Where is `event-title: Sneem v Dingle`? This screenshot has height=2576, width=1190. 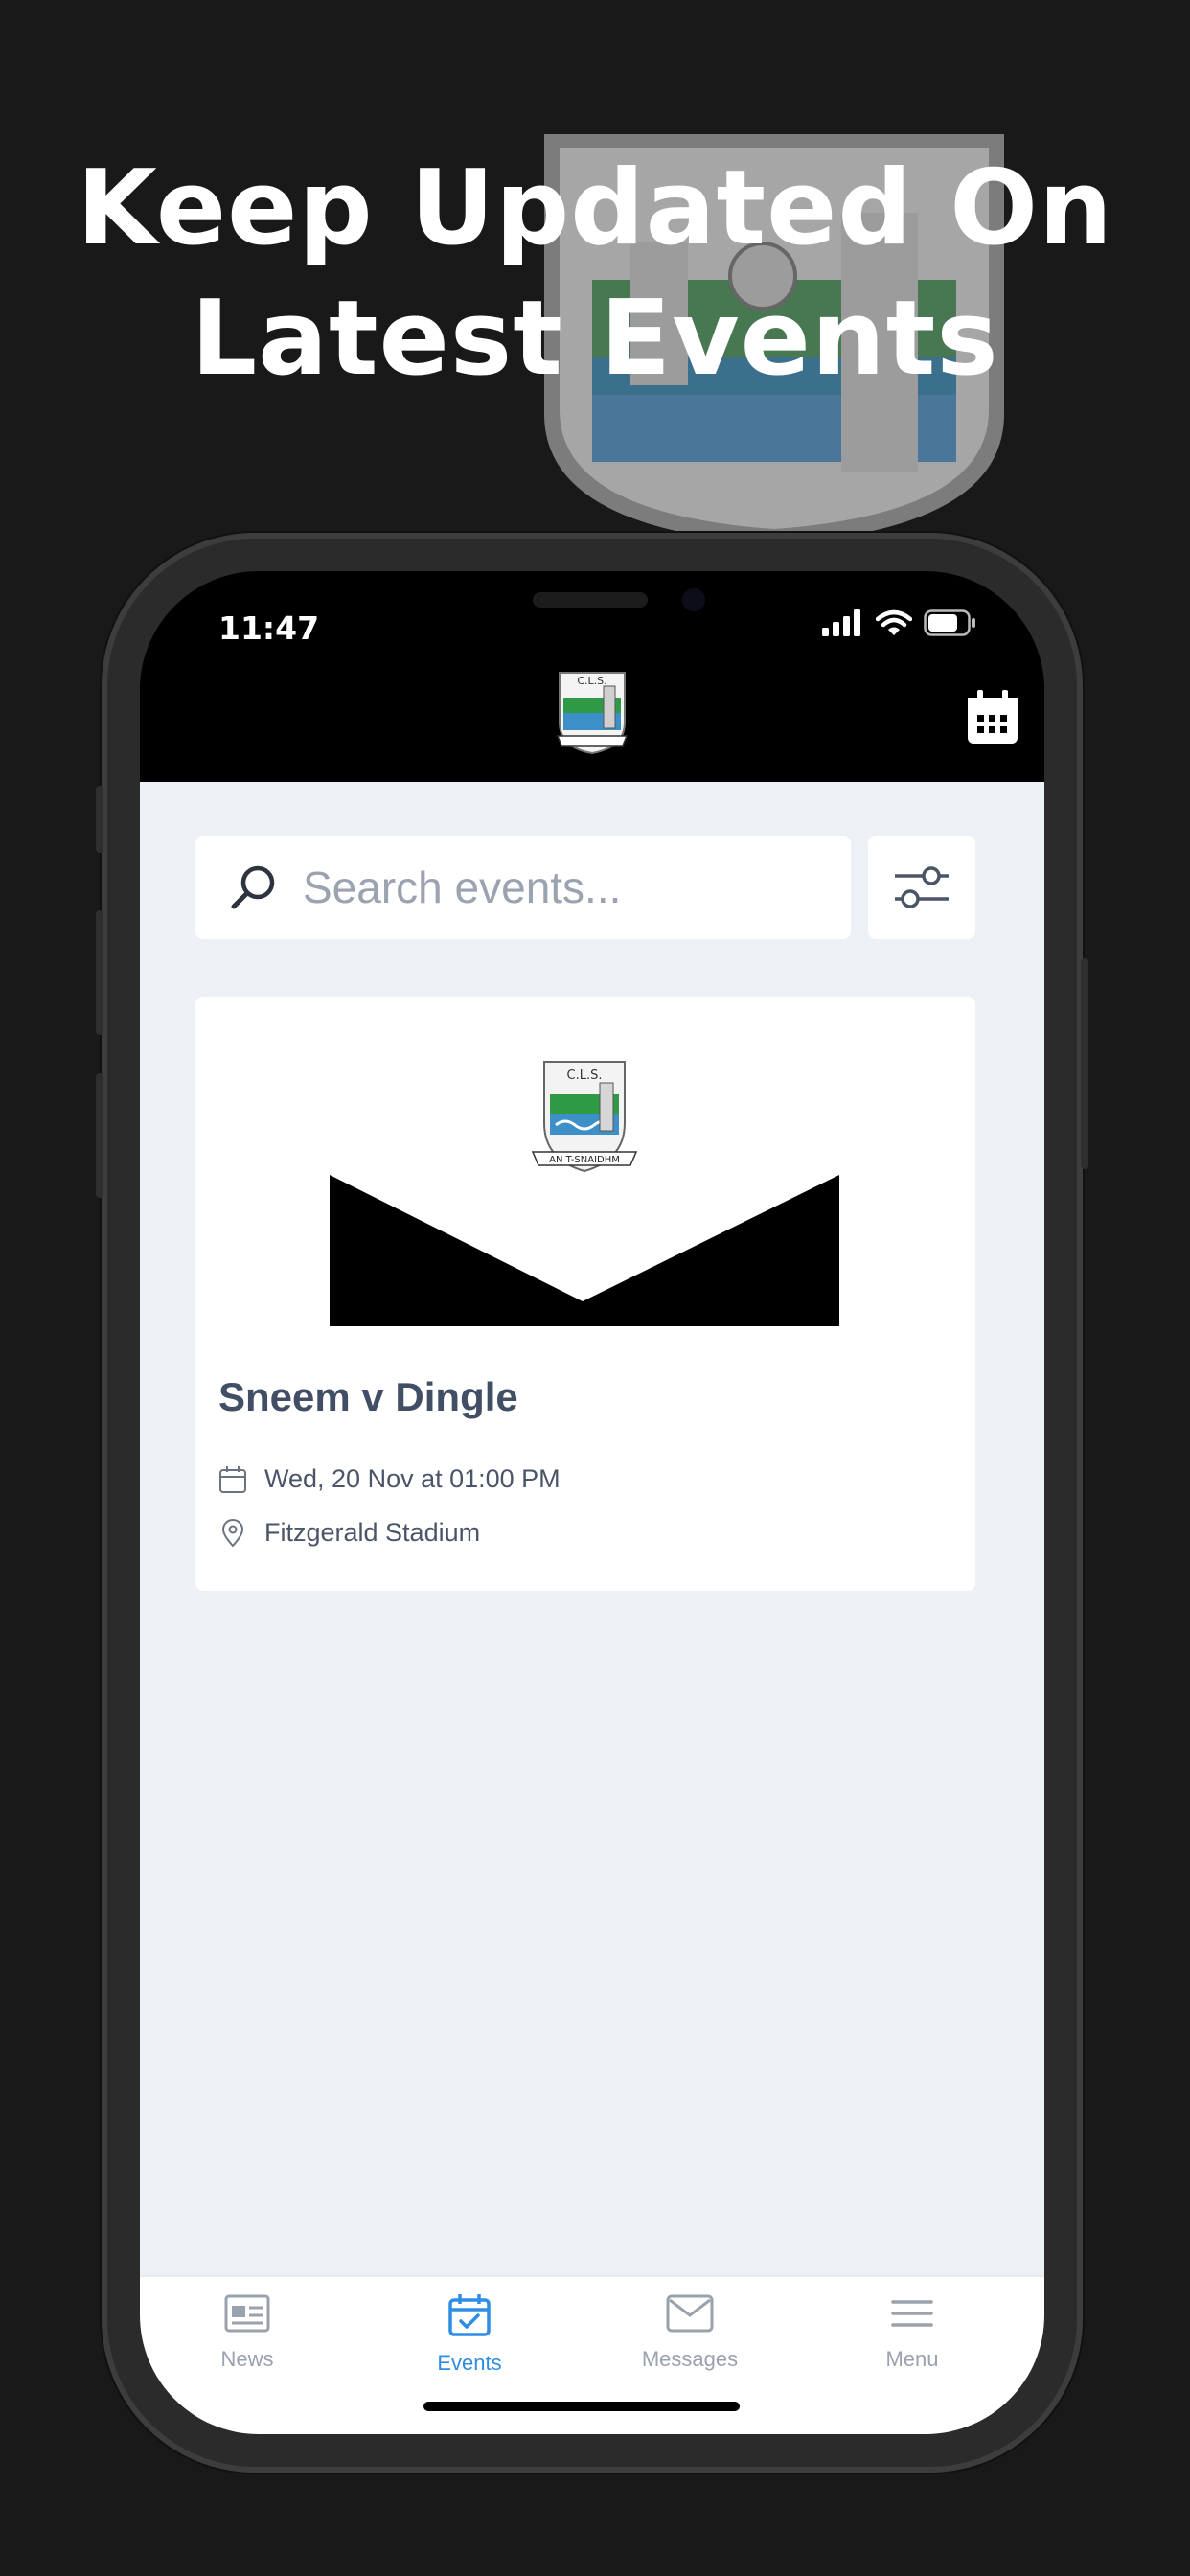
event-title: Sneem v Dingle is located at coordinates (368, 1396).